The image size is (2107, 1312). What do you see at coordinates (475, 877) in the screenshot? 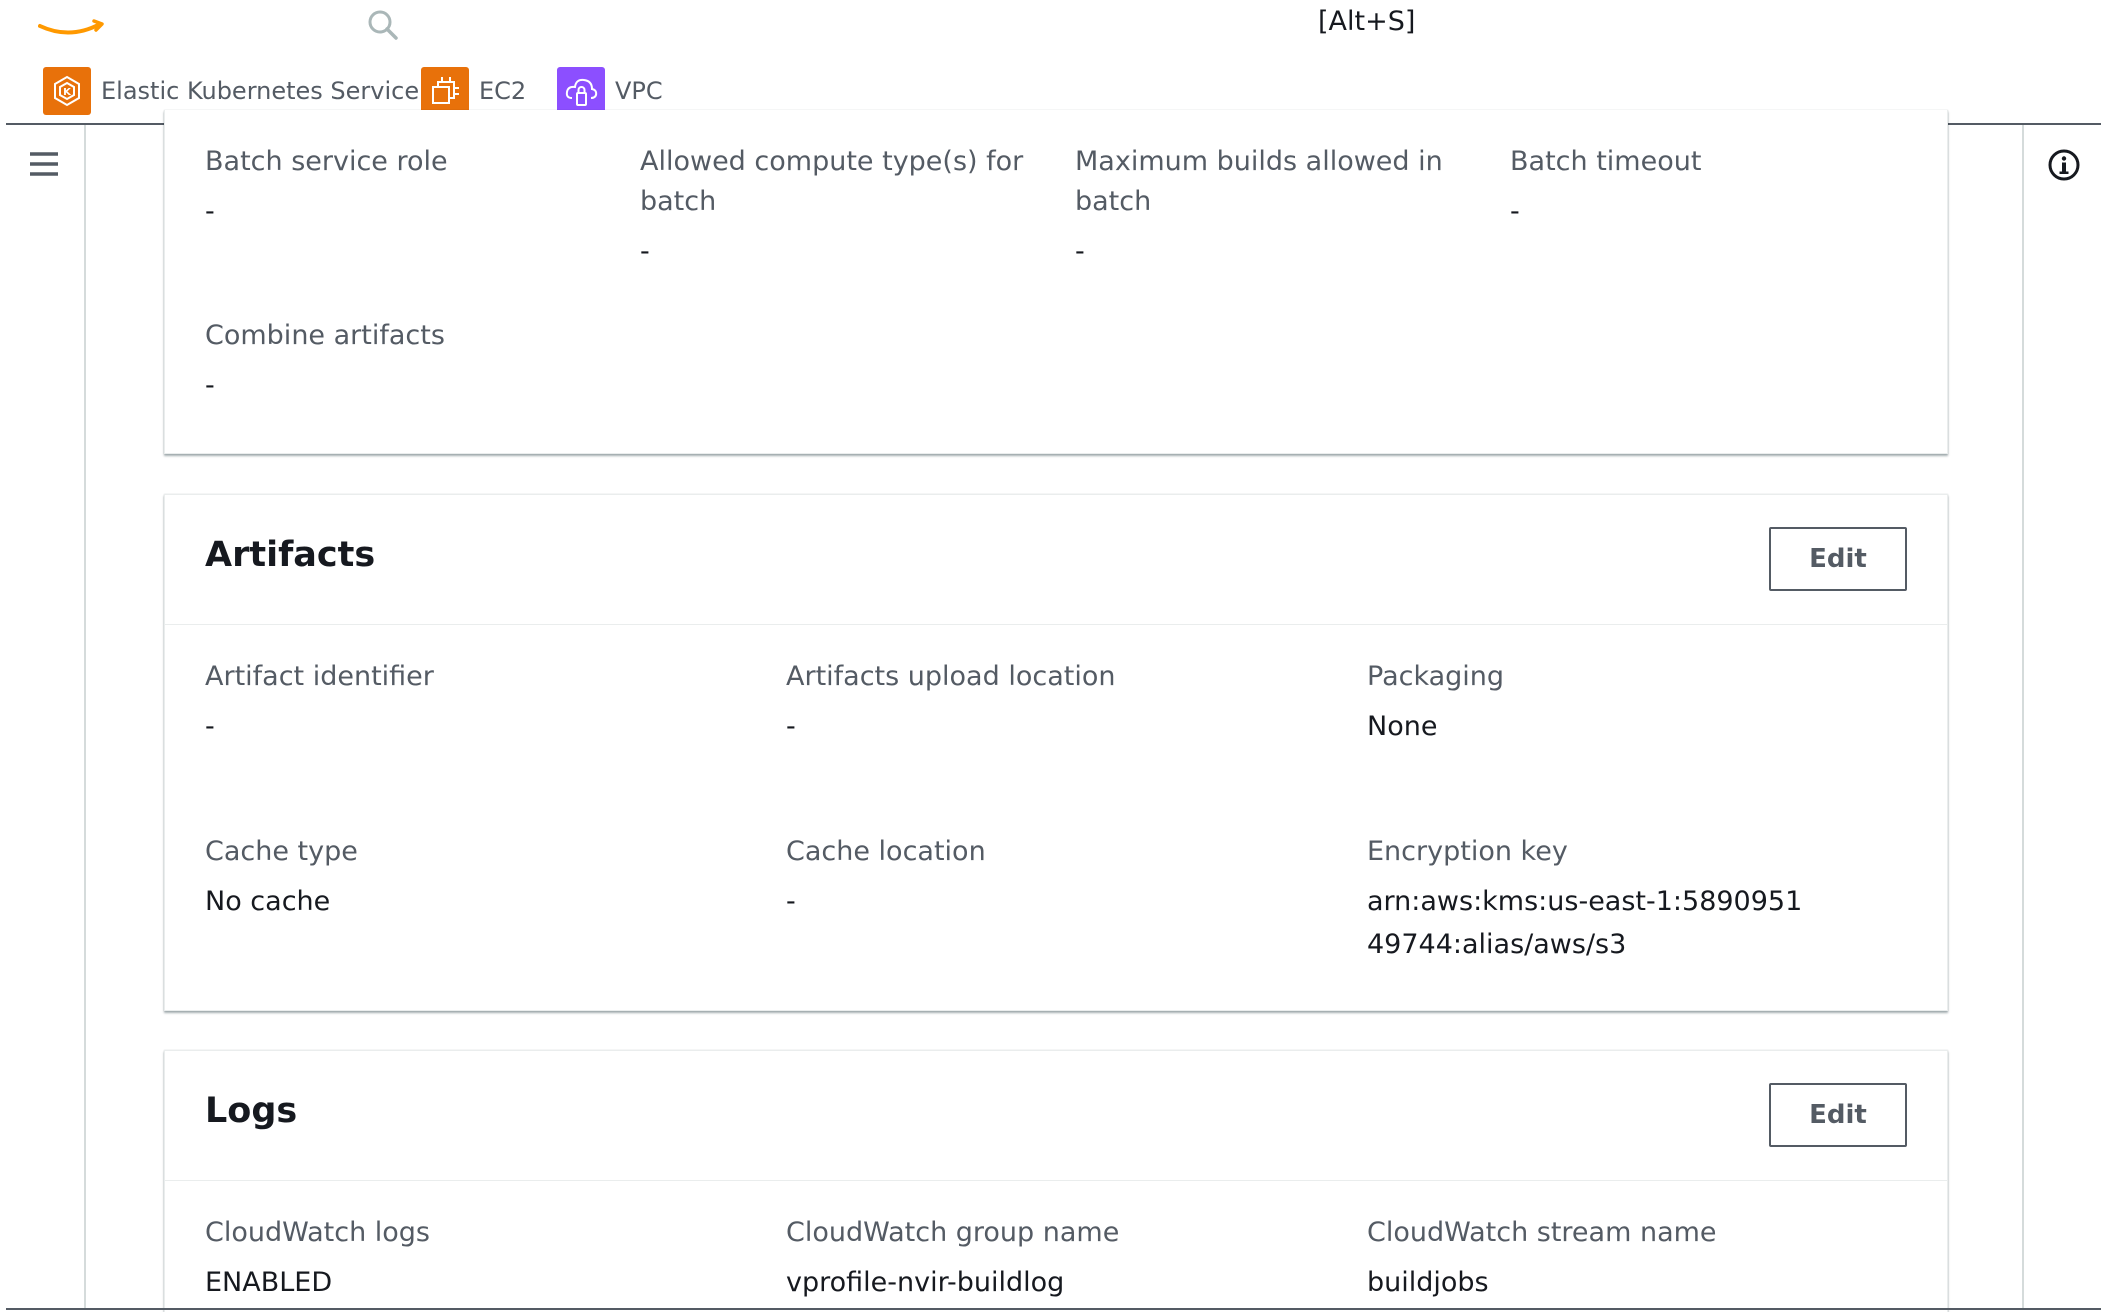
I see `cache-type-field: Cache type No cache` at bounding box center [475, 877].